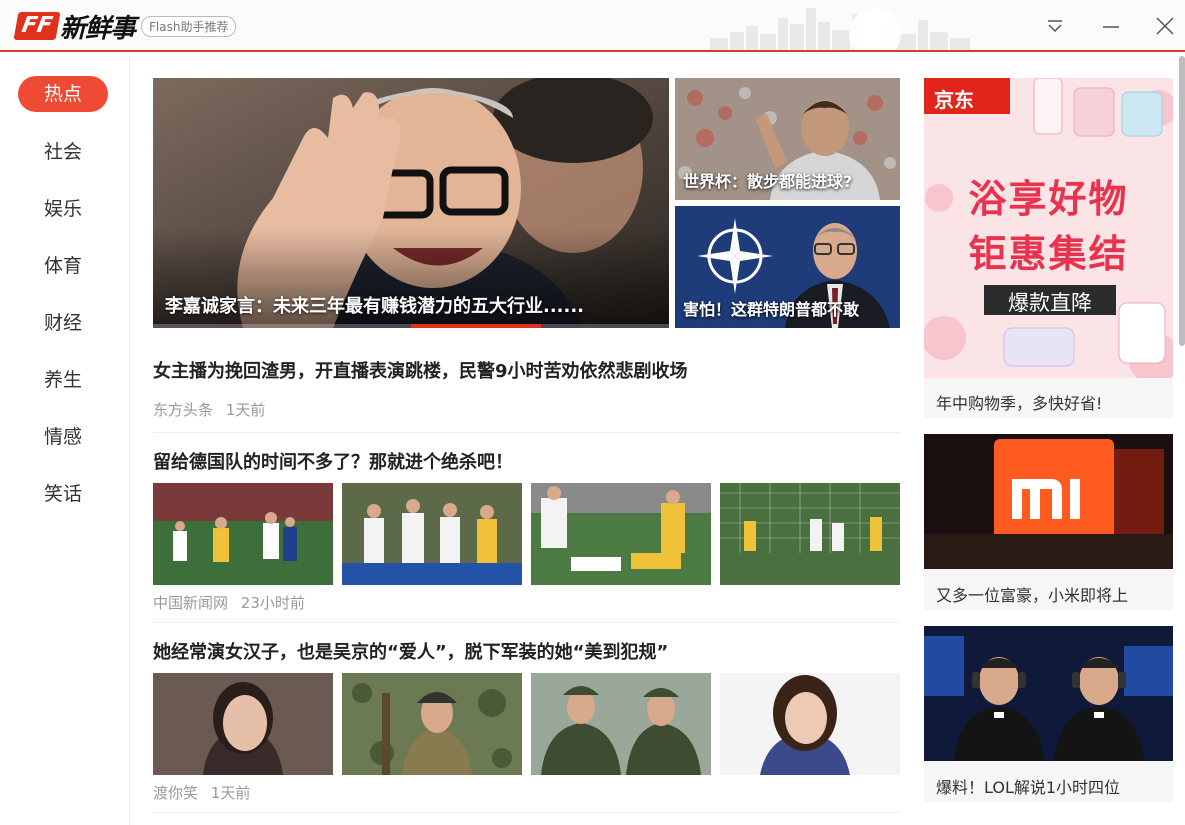 This screenshot has height=825, width=1185. Describe the element at coordinates (840, 29) in the screenshot. I see `skyline-decoration` at that location.